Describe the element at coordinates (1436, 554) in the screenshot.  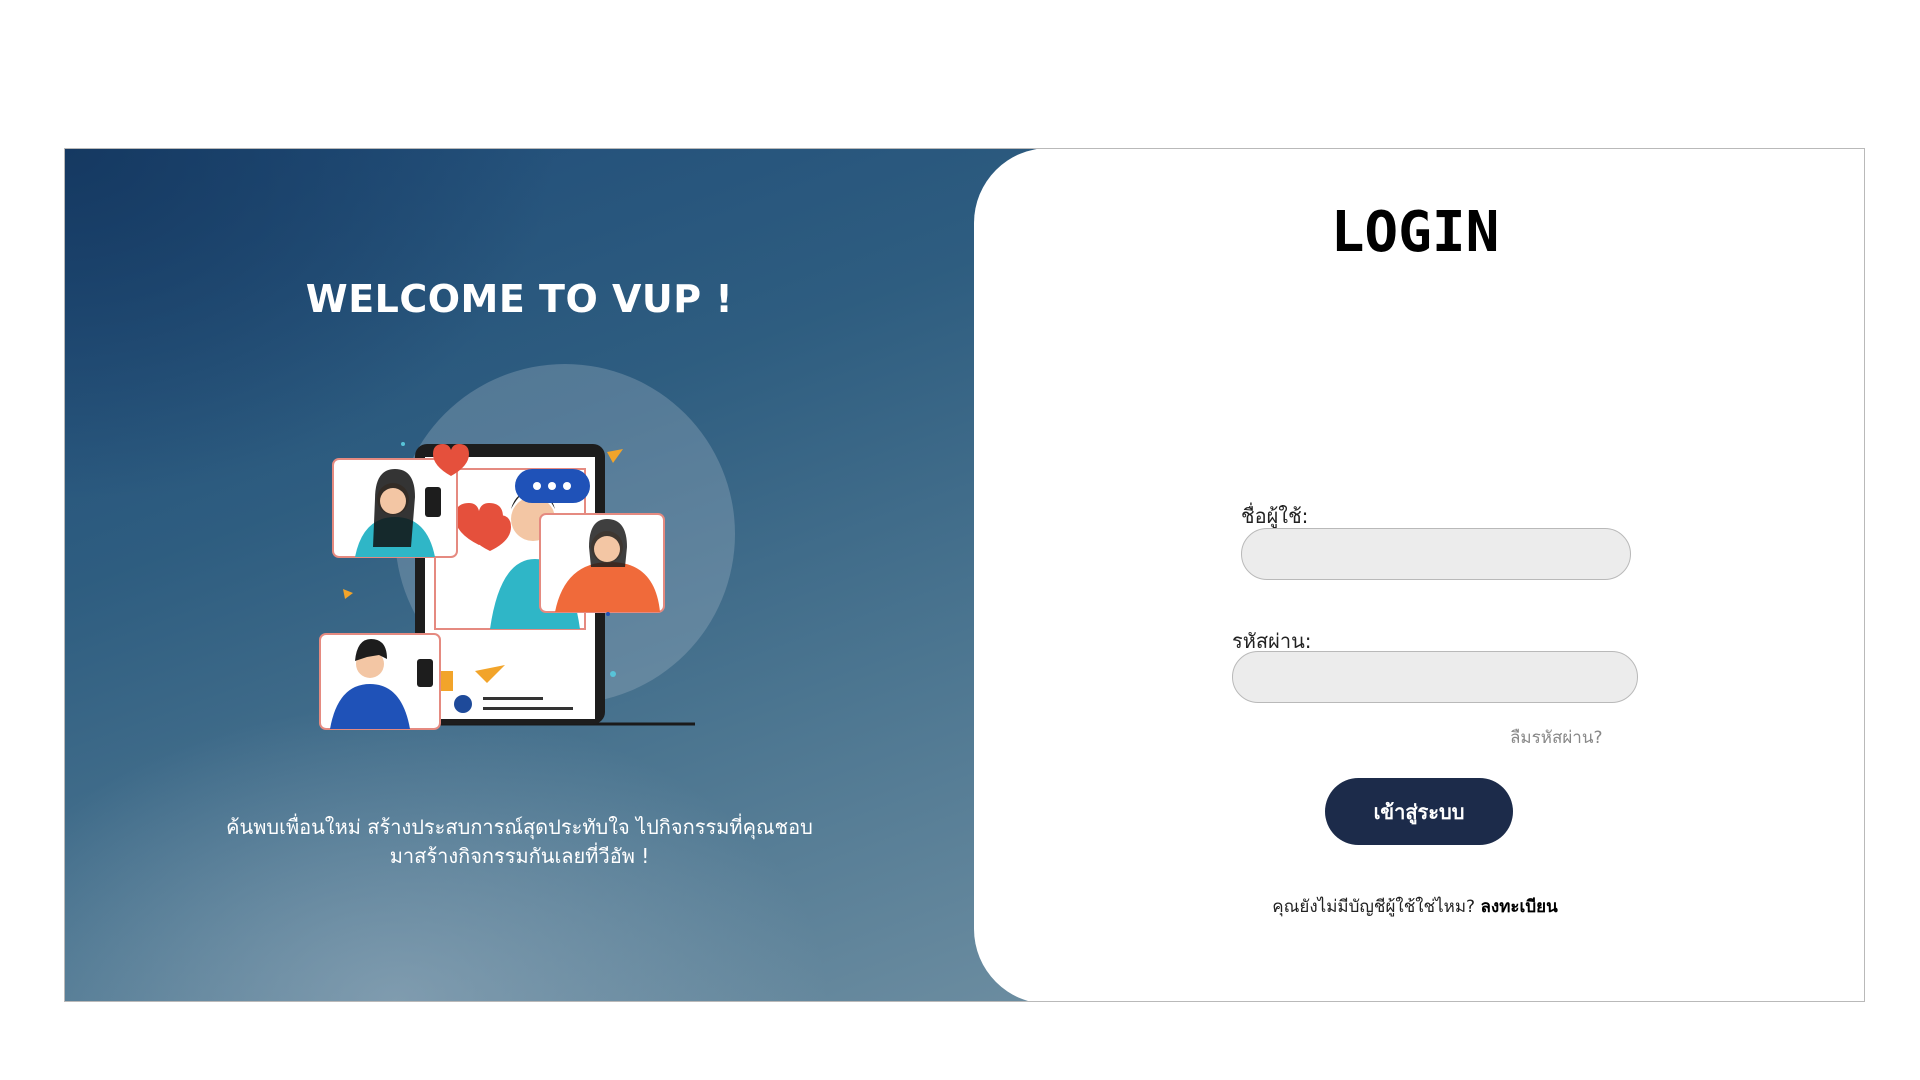
I see `username-input` at that location.